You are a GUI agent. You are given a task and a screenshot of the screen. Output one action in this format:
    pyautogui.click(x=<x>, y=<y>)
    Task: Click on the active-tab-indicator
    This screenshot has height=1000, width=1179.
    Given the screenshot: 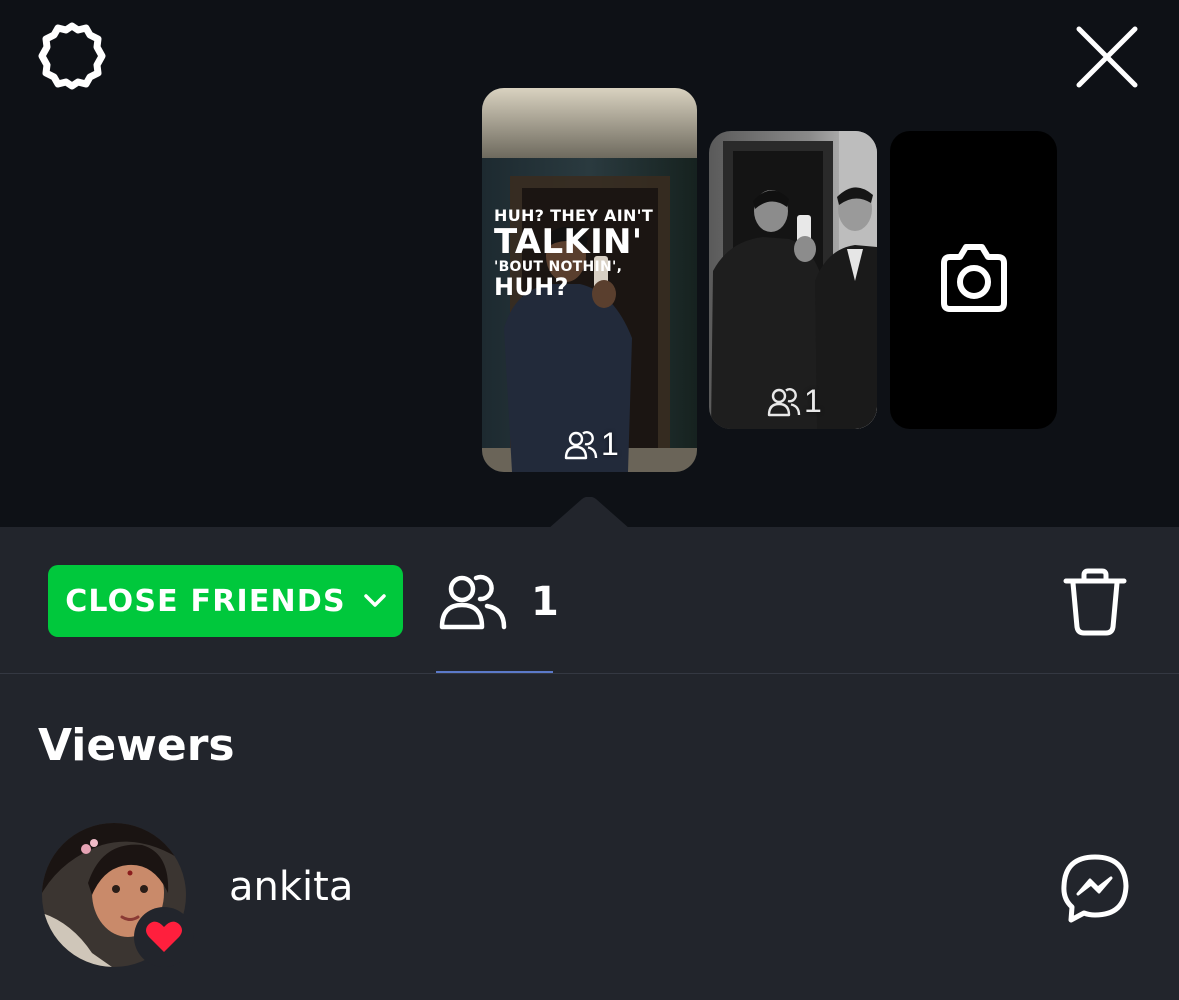 What is the action you would take?
    pyautogui.click(x=494, y=672)
    